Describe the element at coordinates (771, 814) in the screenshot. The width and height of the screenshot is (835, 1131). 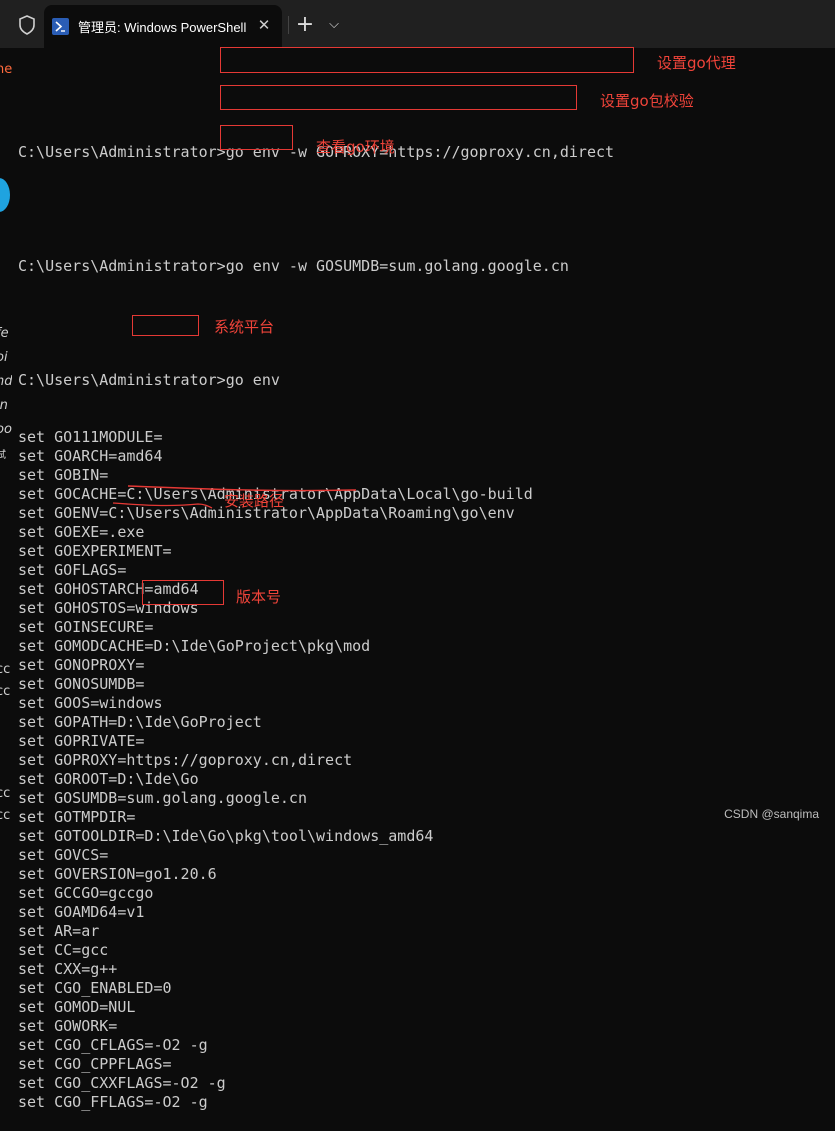
I see `watermark: CSDN @sanqima` at that location.